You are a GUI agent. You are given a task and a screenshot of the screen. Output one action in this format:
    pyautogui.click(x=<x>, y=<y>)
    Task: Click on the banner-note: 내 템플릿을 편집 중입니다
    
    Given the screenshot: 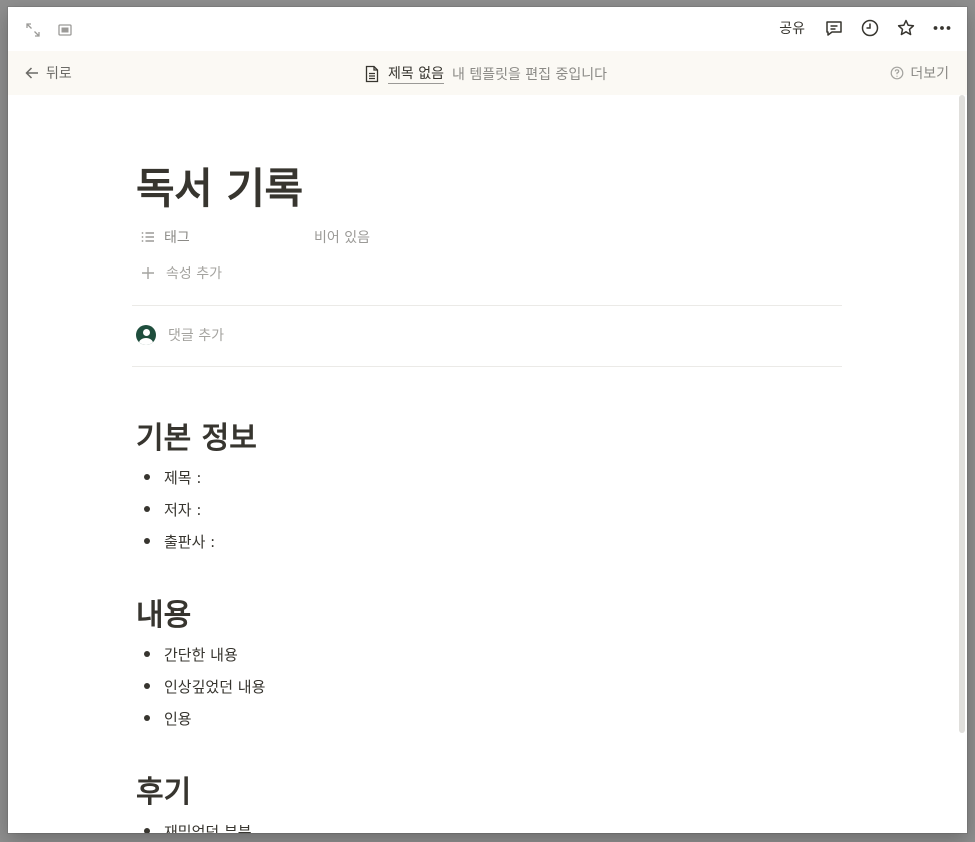 What is the action you would take?
    pyautogui.click(x=529, y=74)
    